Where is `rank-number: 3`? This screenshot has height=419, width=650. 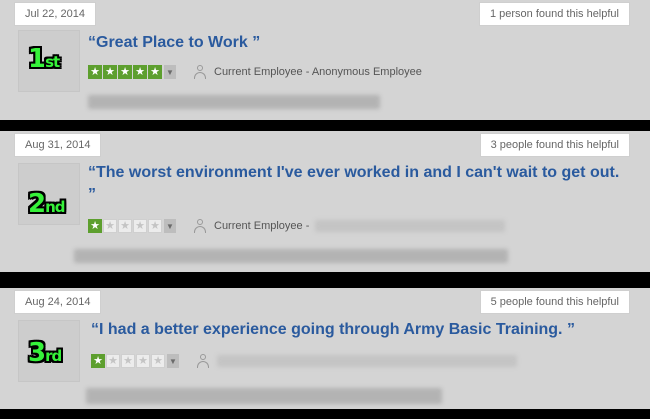 rank-number: 3 is located at coordinates (37, 353).